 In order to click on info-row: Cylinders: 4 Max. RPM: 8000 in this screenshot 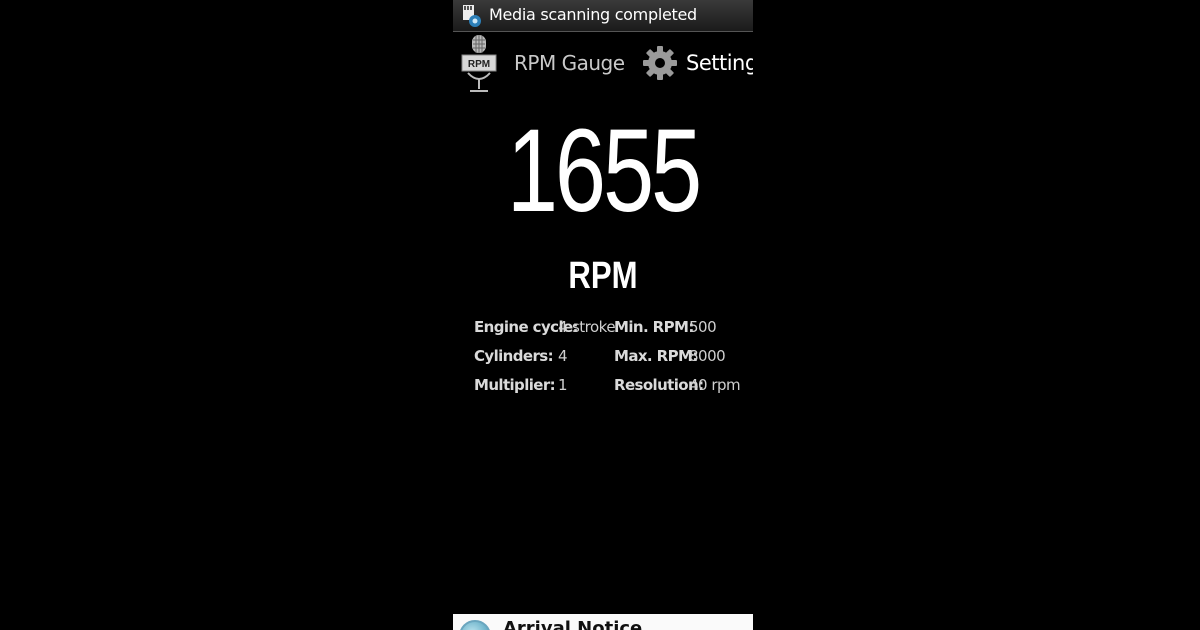, I will do `click(609, 361)`.